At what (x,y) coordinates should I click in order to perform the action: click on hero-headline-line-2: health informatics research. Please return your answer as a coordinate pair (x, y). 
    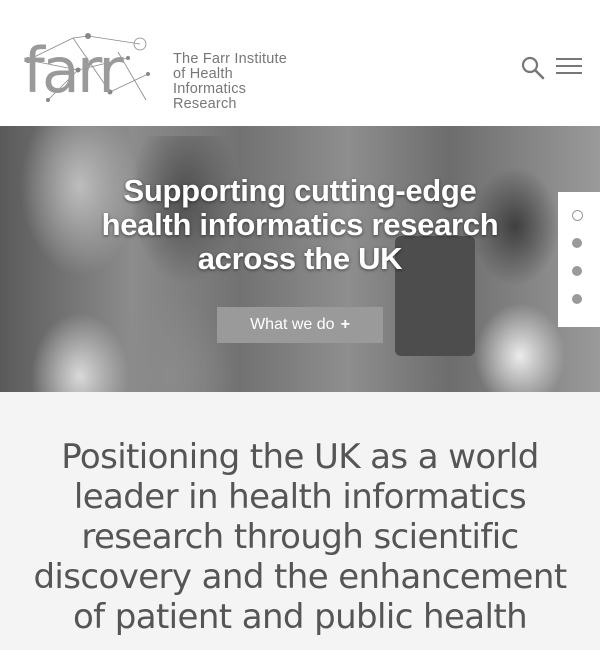
    Looking at the image, I should click on (300, 224).